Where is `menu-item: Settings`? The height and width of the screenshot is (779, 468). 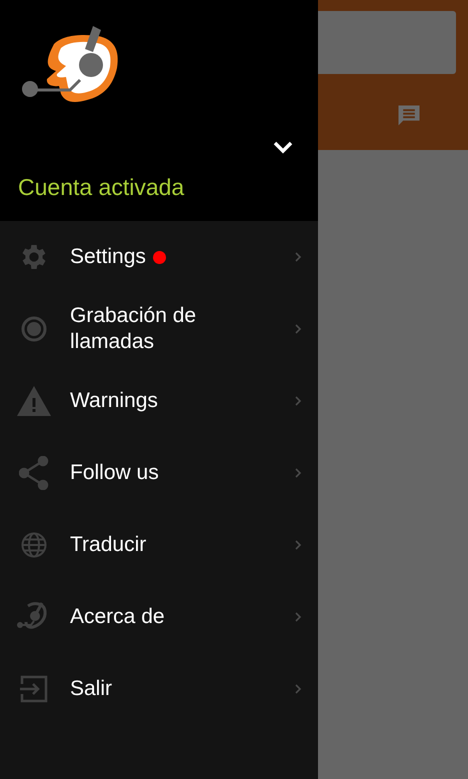 menu-item: Settings is located at coordinates (159, 257).